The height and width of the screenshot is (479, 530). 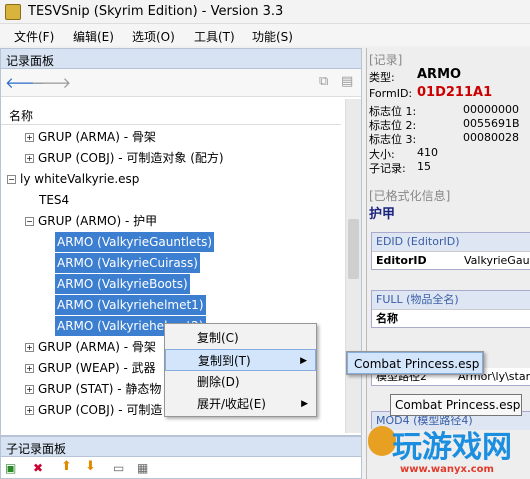 I want to click on subrecord-panel: 子记录面板 ▣ ✖ ⬆ ⬇ ▭ ▦, so click(x=181, y=457).